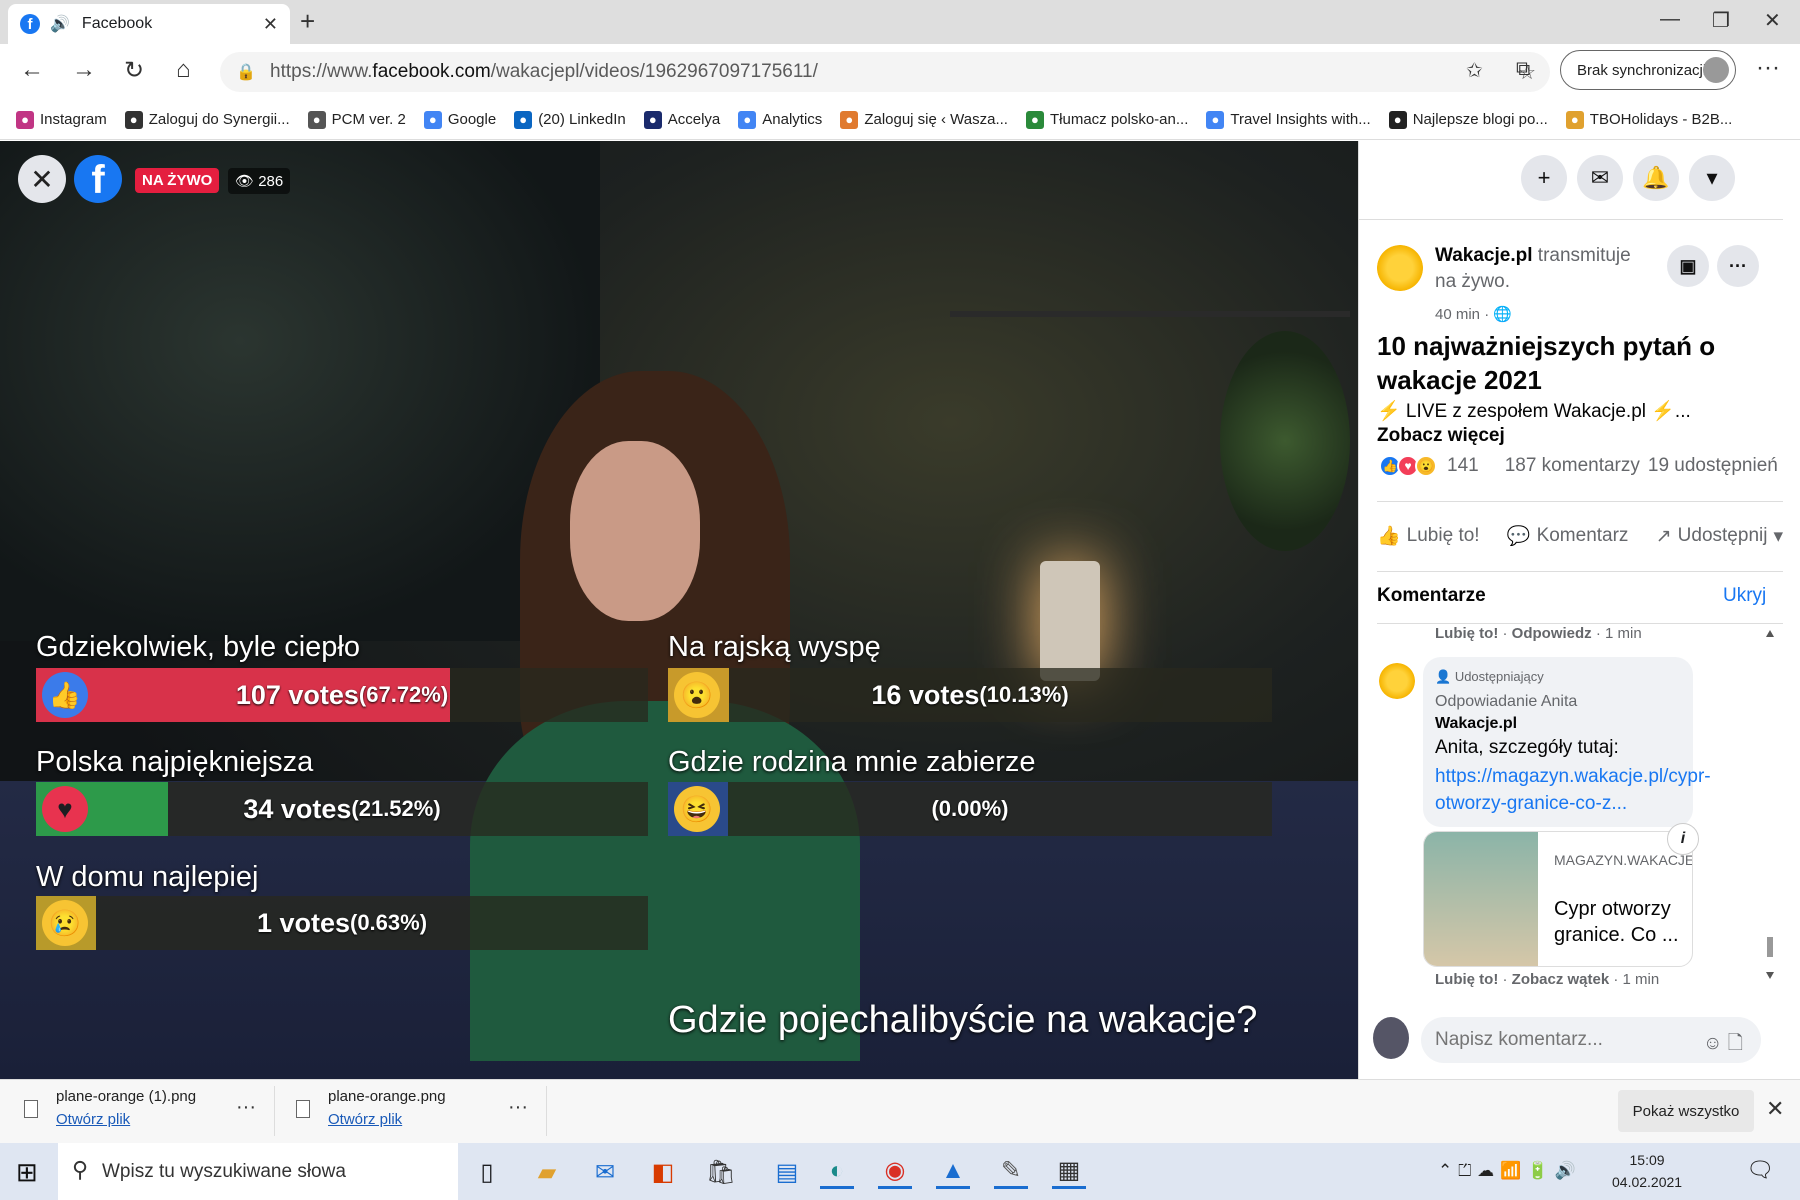 This screenshot has height=1200, width=1800. I want to click on comment-count: 187 komentarzy, so click(1572, 466).